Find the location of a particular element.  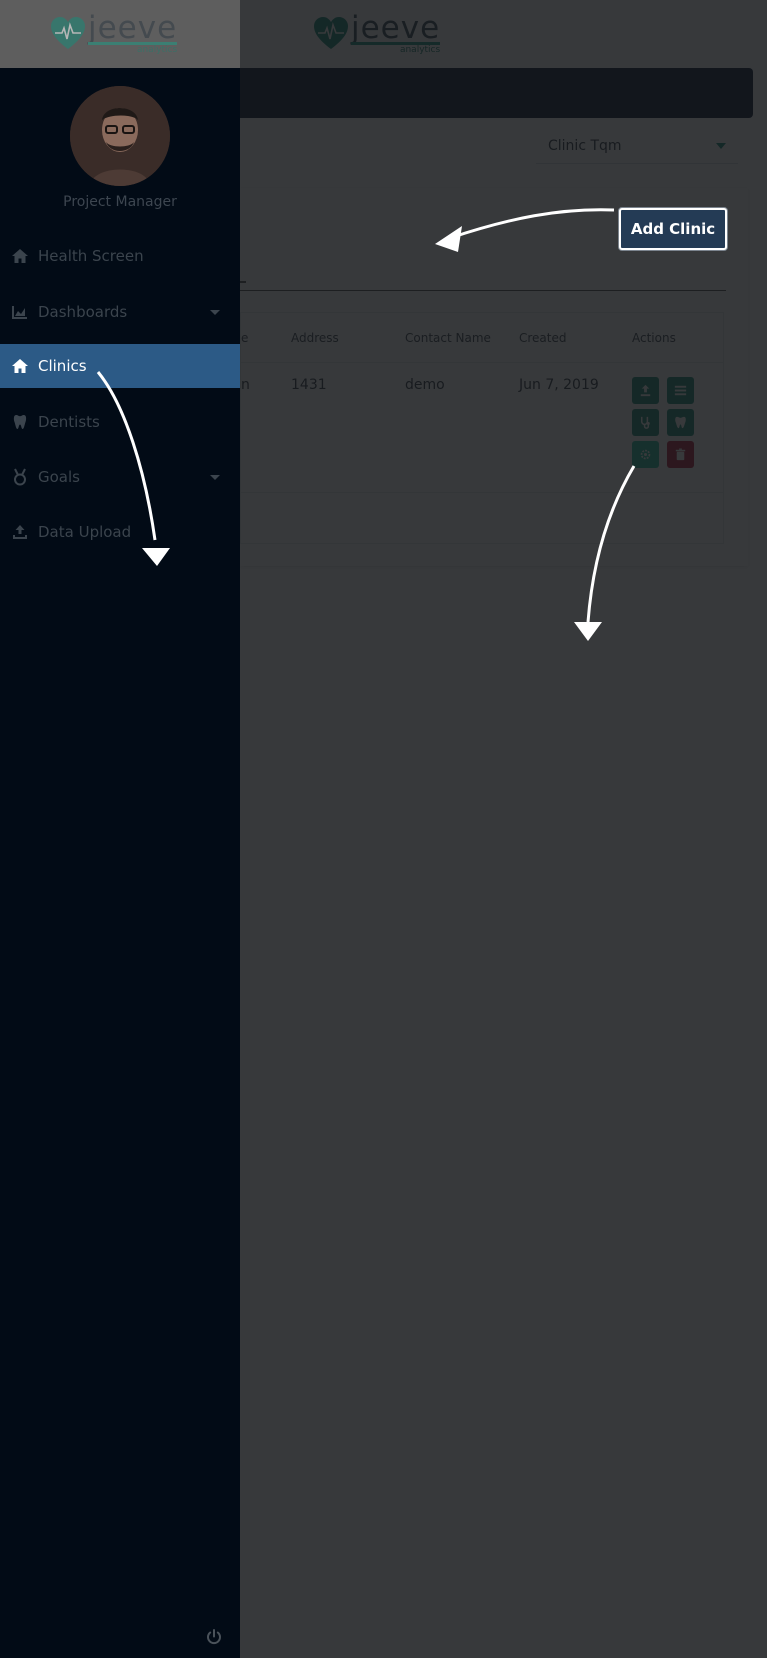

column-header-contact: Contact Name is located at coordinates (462, 338).